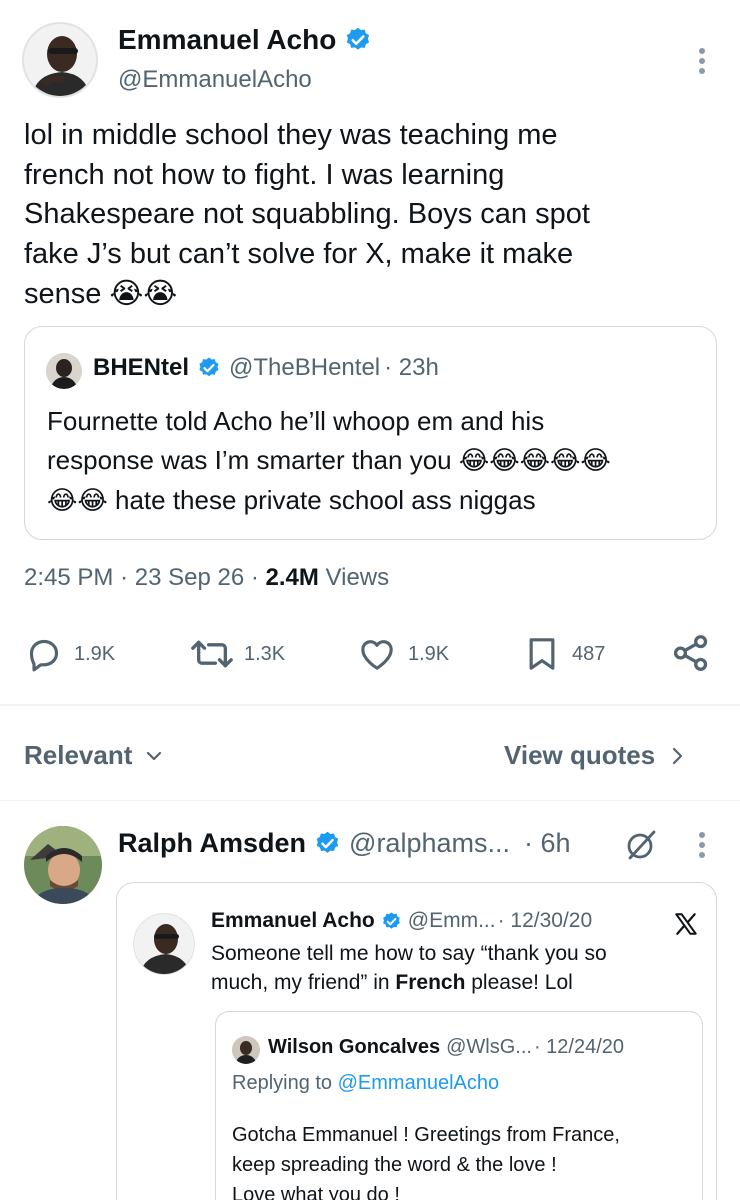 This screenshot has height=1200, width=740. I want to click on embedded-line-text: please! Lol, so click(519, 982).